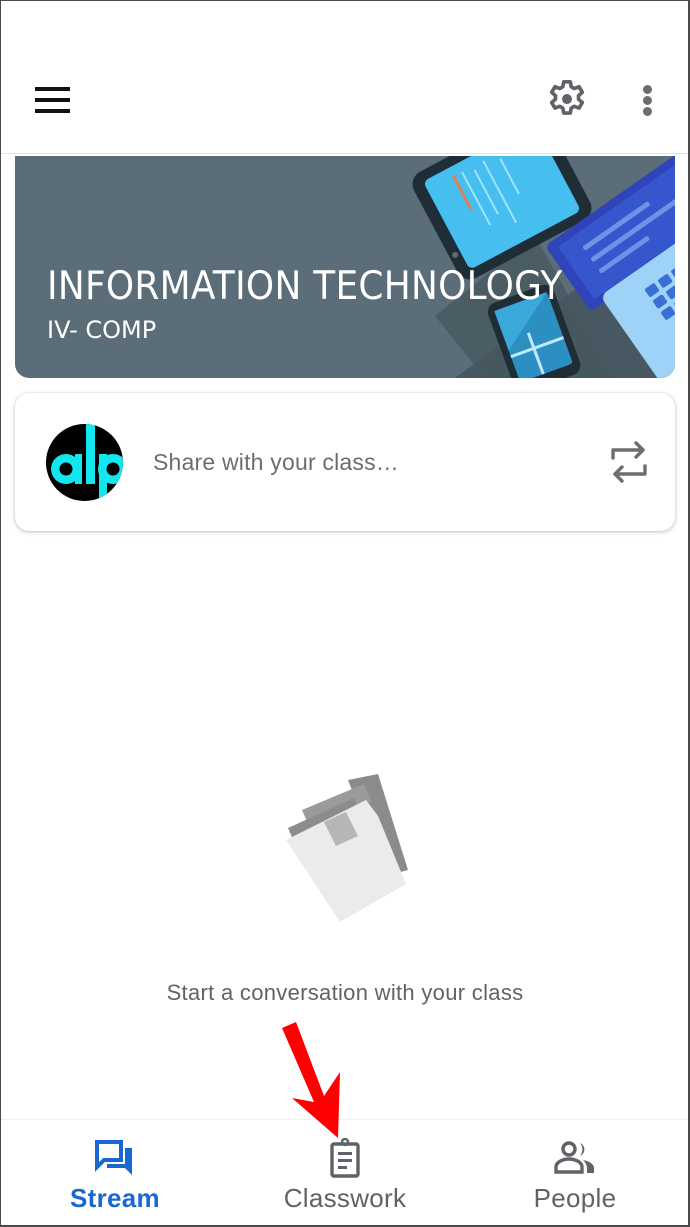  I want to click on tab-stream-label: Stream, so click(115, 1198).